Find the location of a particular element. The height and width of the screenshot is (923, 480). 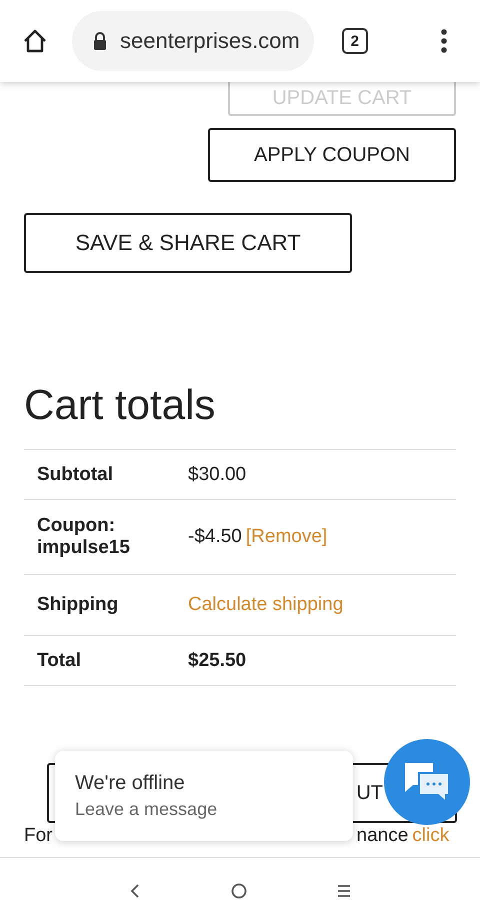

note-text: nance is located at coordinates (382, 836).